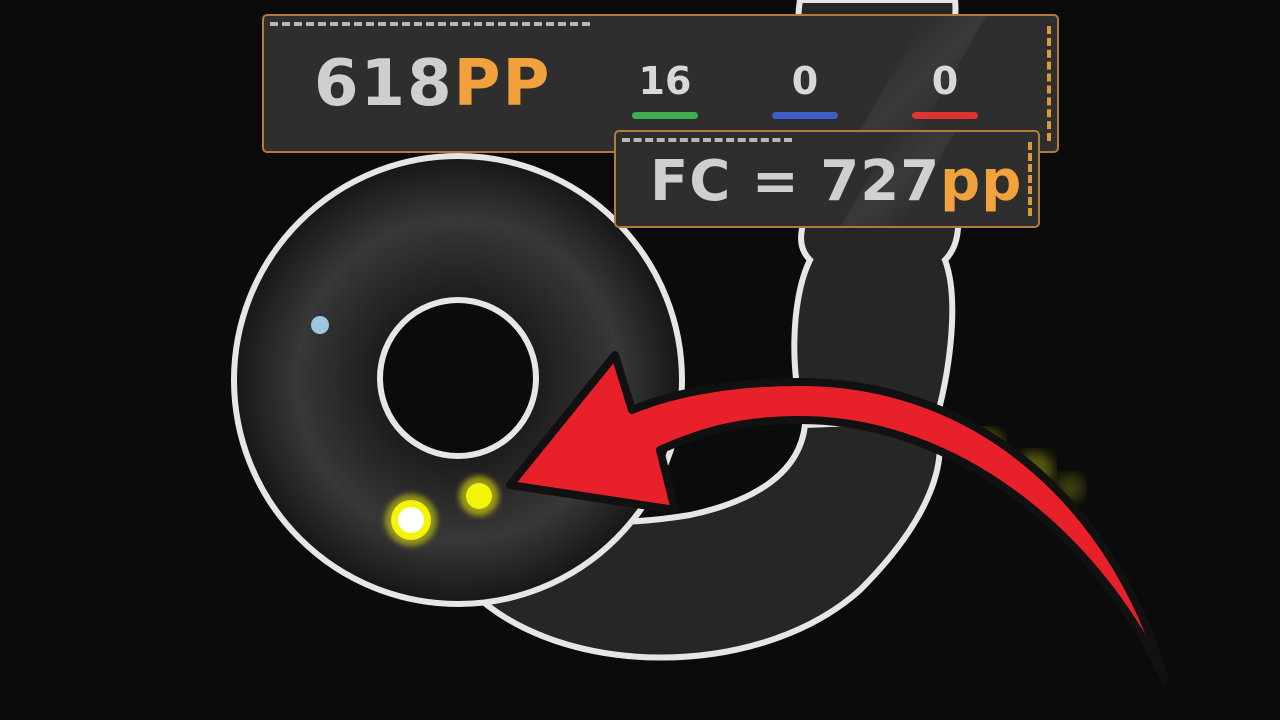 This screenshot has width=1280, height=720. Describe the element at coordinates (945, 115) in the screenshot. I see `hit-count-miss-bar` at that location.